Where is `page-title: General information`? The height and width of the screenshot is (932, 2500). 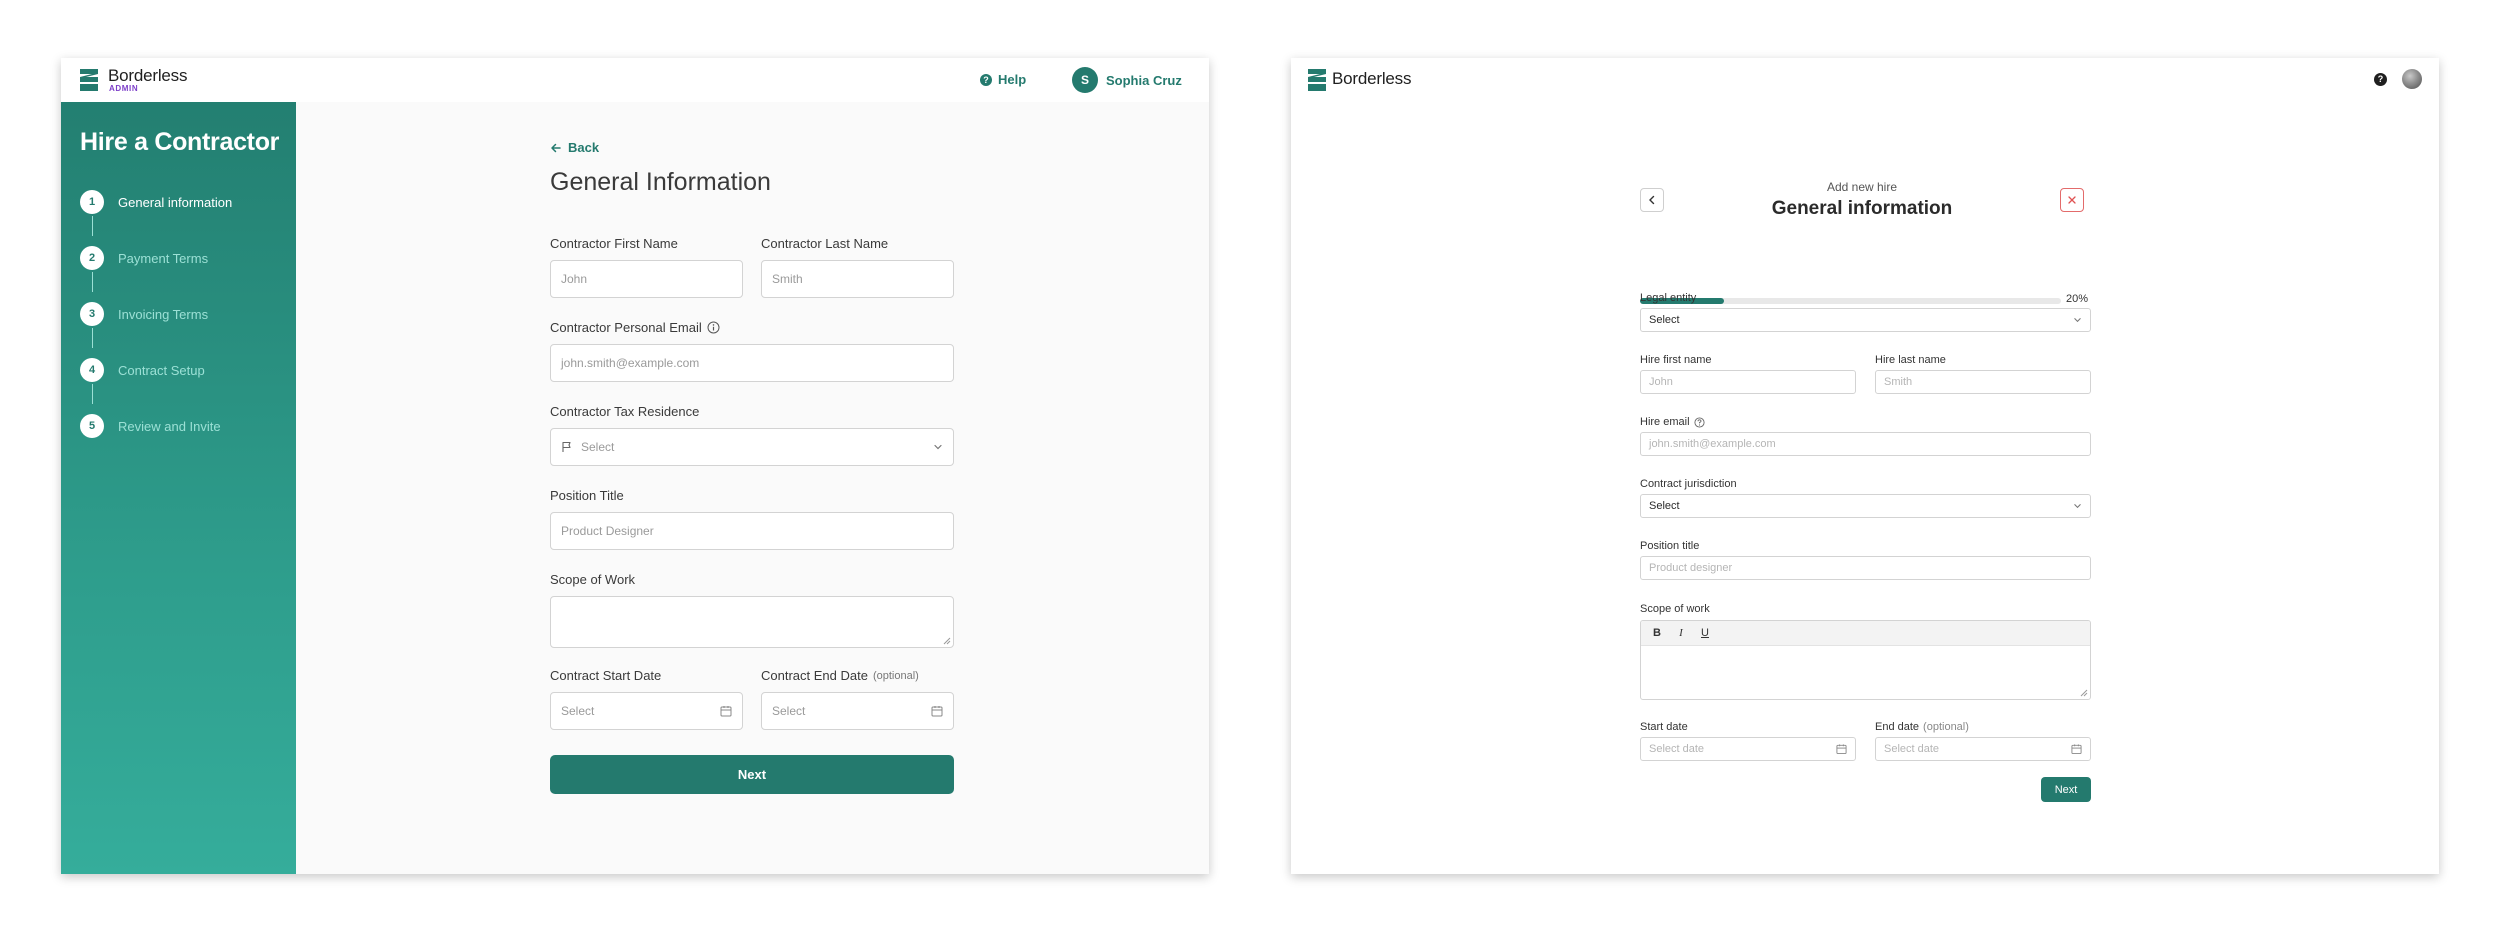
page-title: General information is located at coordinates (1862, 208).